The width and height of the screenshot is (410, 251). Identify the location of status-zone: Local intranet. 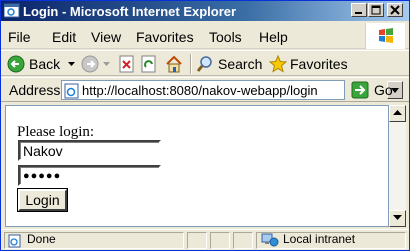
(319, 239).